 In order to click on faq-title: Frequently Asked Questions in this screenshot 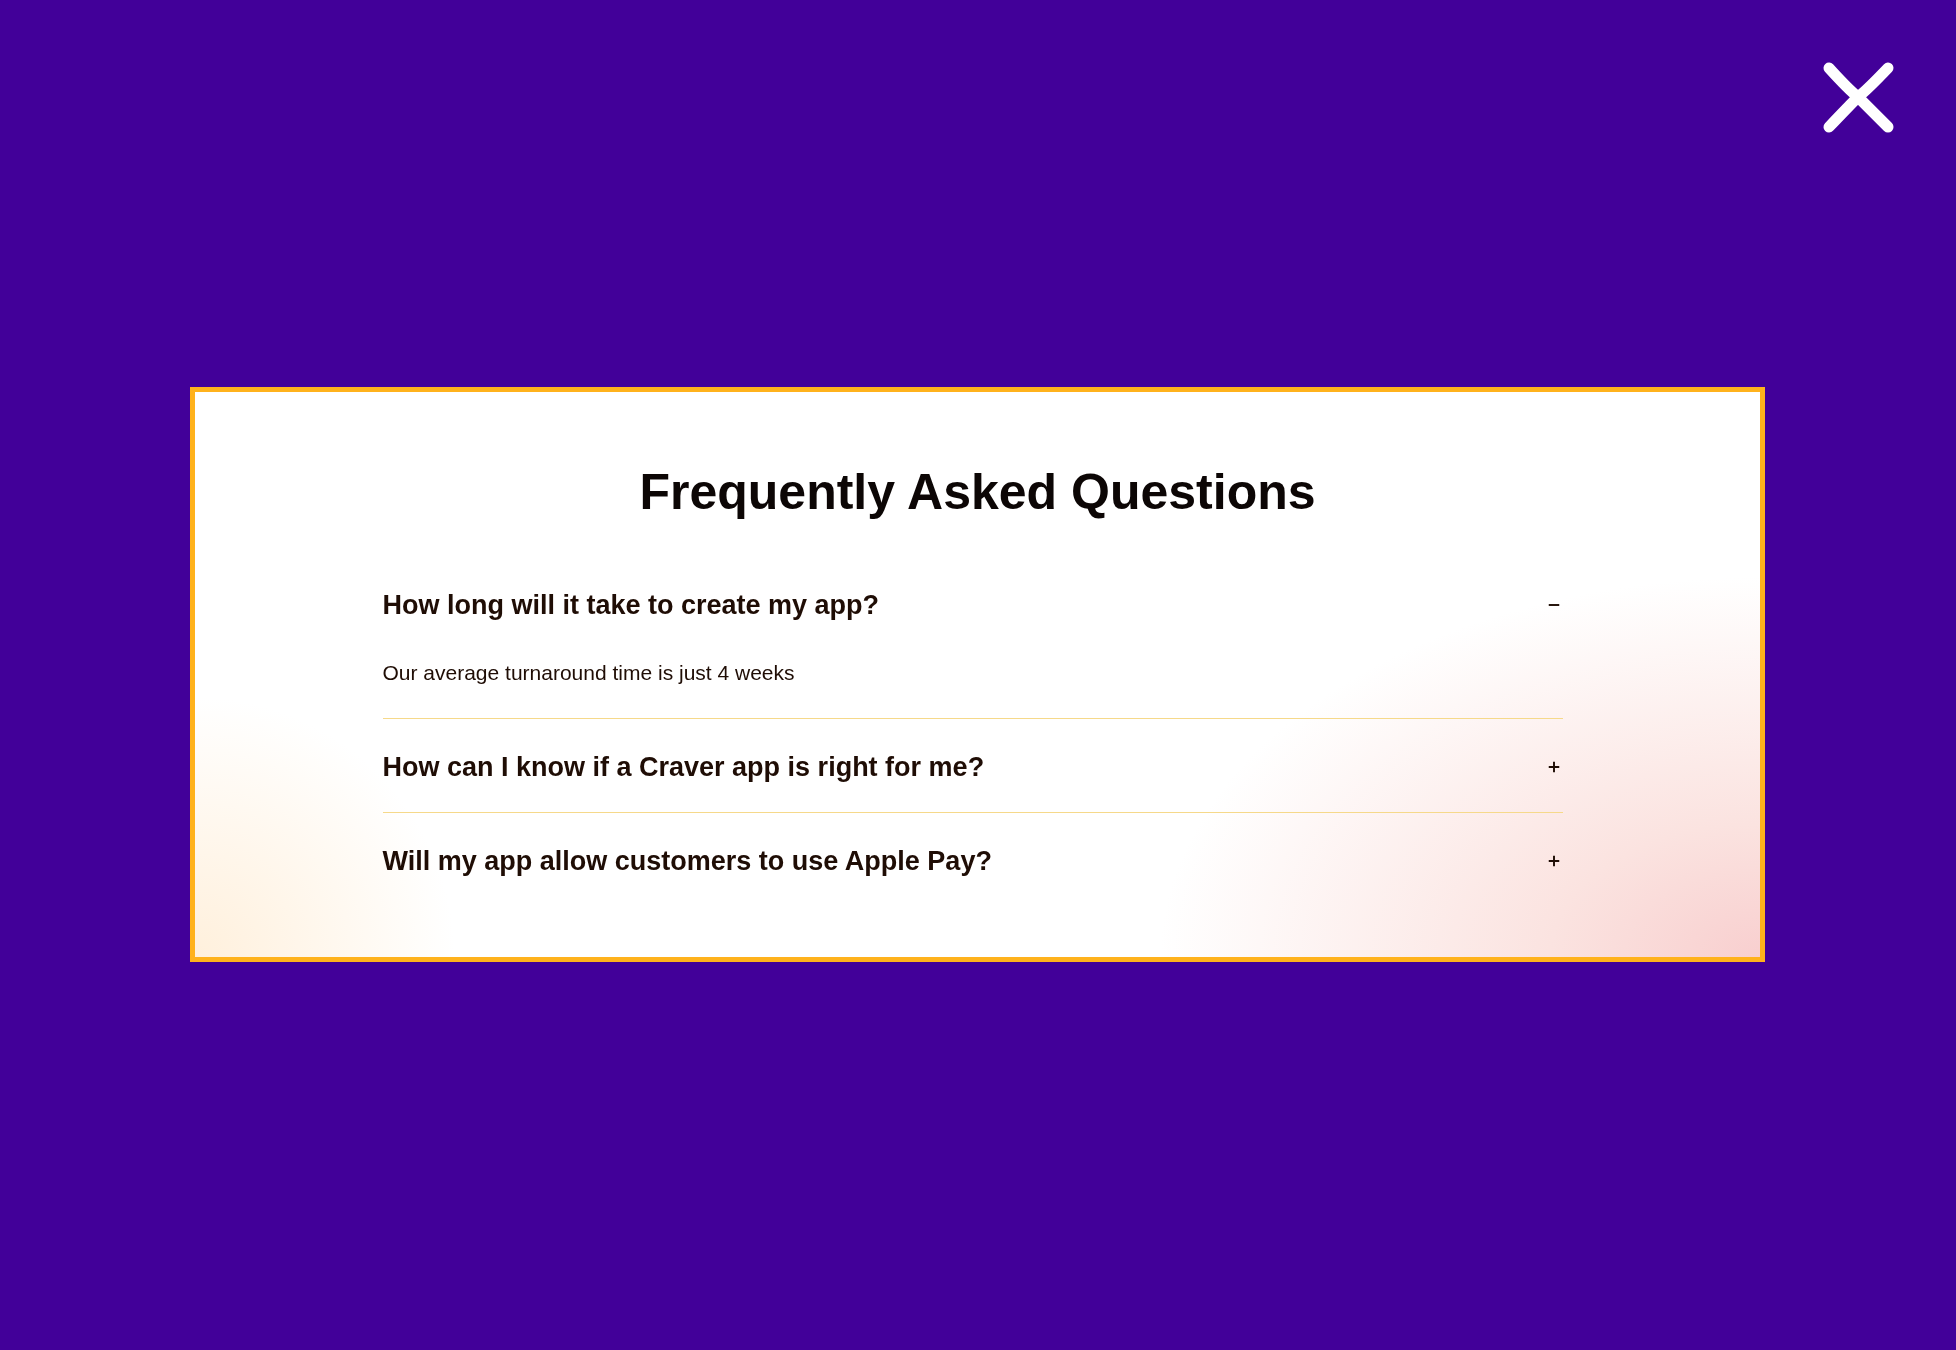, I will do `click(977, 492)`.